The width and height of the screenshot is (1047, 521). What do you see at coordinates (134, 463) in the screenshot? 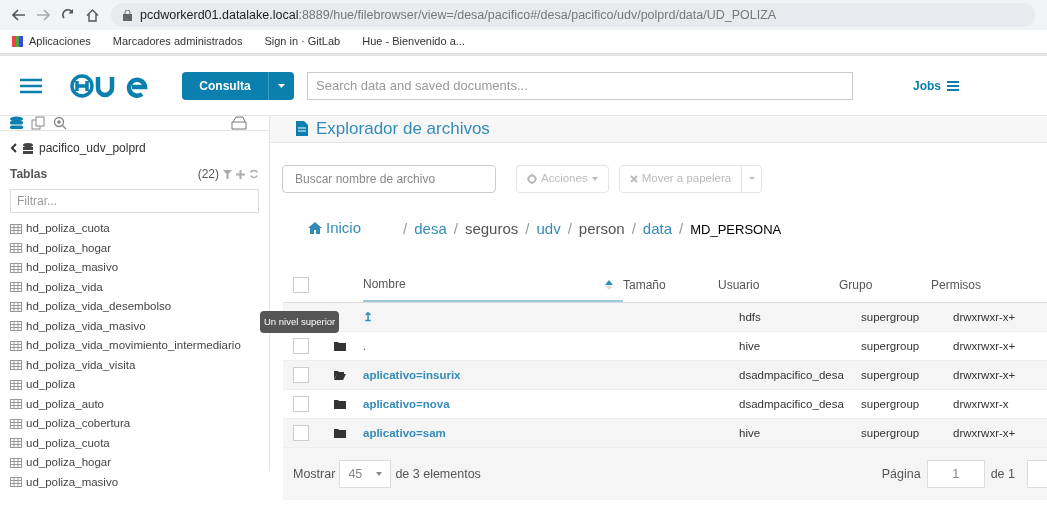
I see `table-item: ud_poliza_hogar` at bounding box center [134, 463].